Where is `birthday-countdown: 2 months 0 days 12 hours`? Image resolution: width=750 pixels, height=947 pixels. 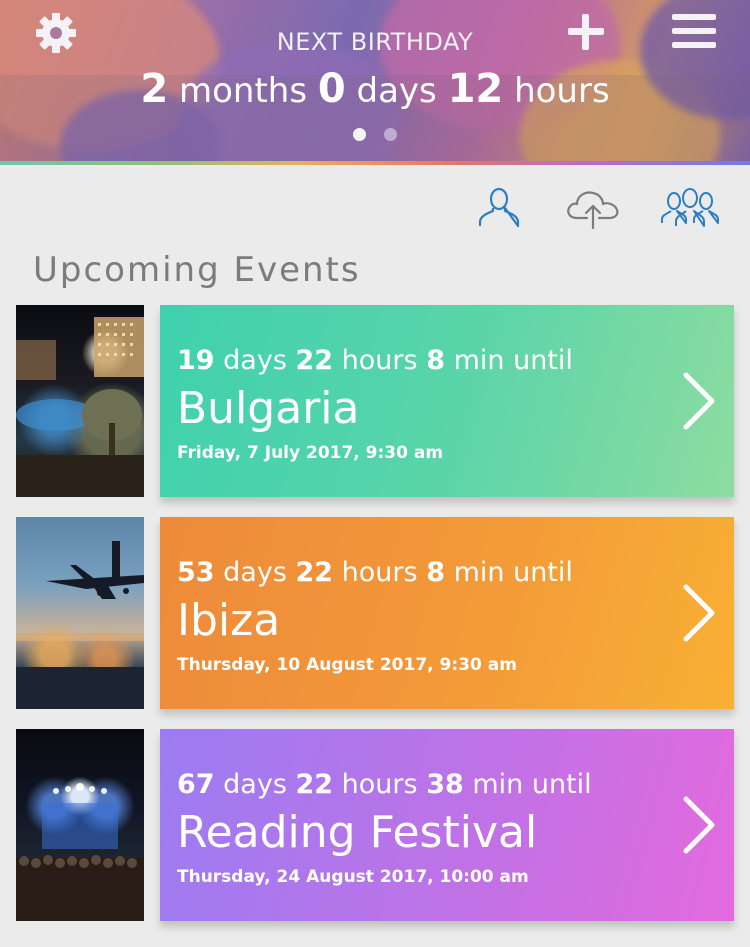 birthday-countdown: 2 months 0 days 12 hours is located at coordinates (375, 89).